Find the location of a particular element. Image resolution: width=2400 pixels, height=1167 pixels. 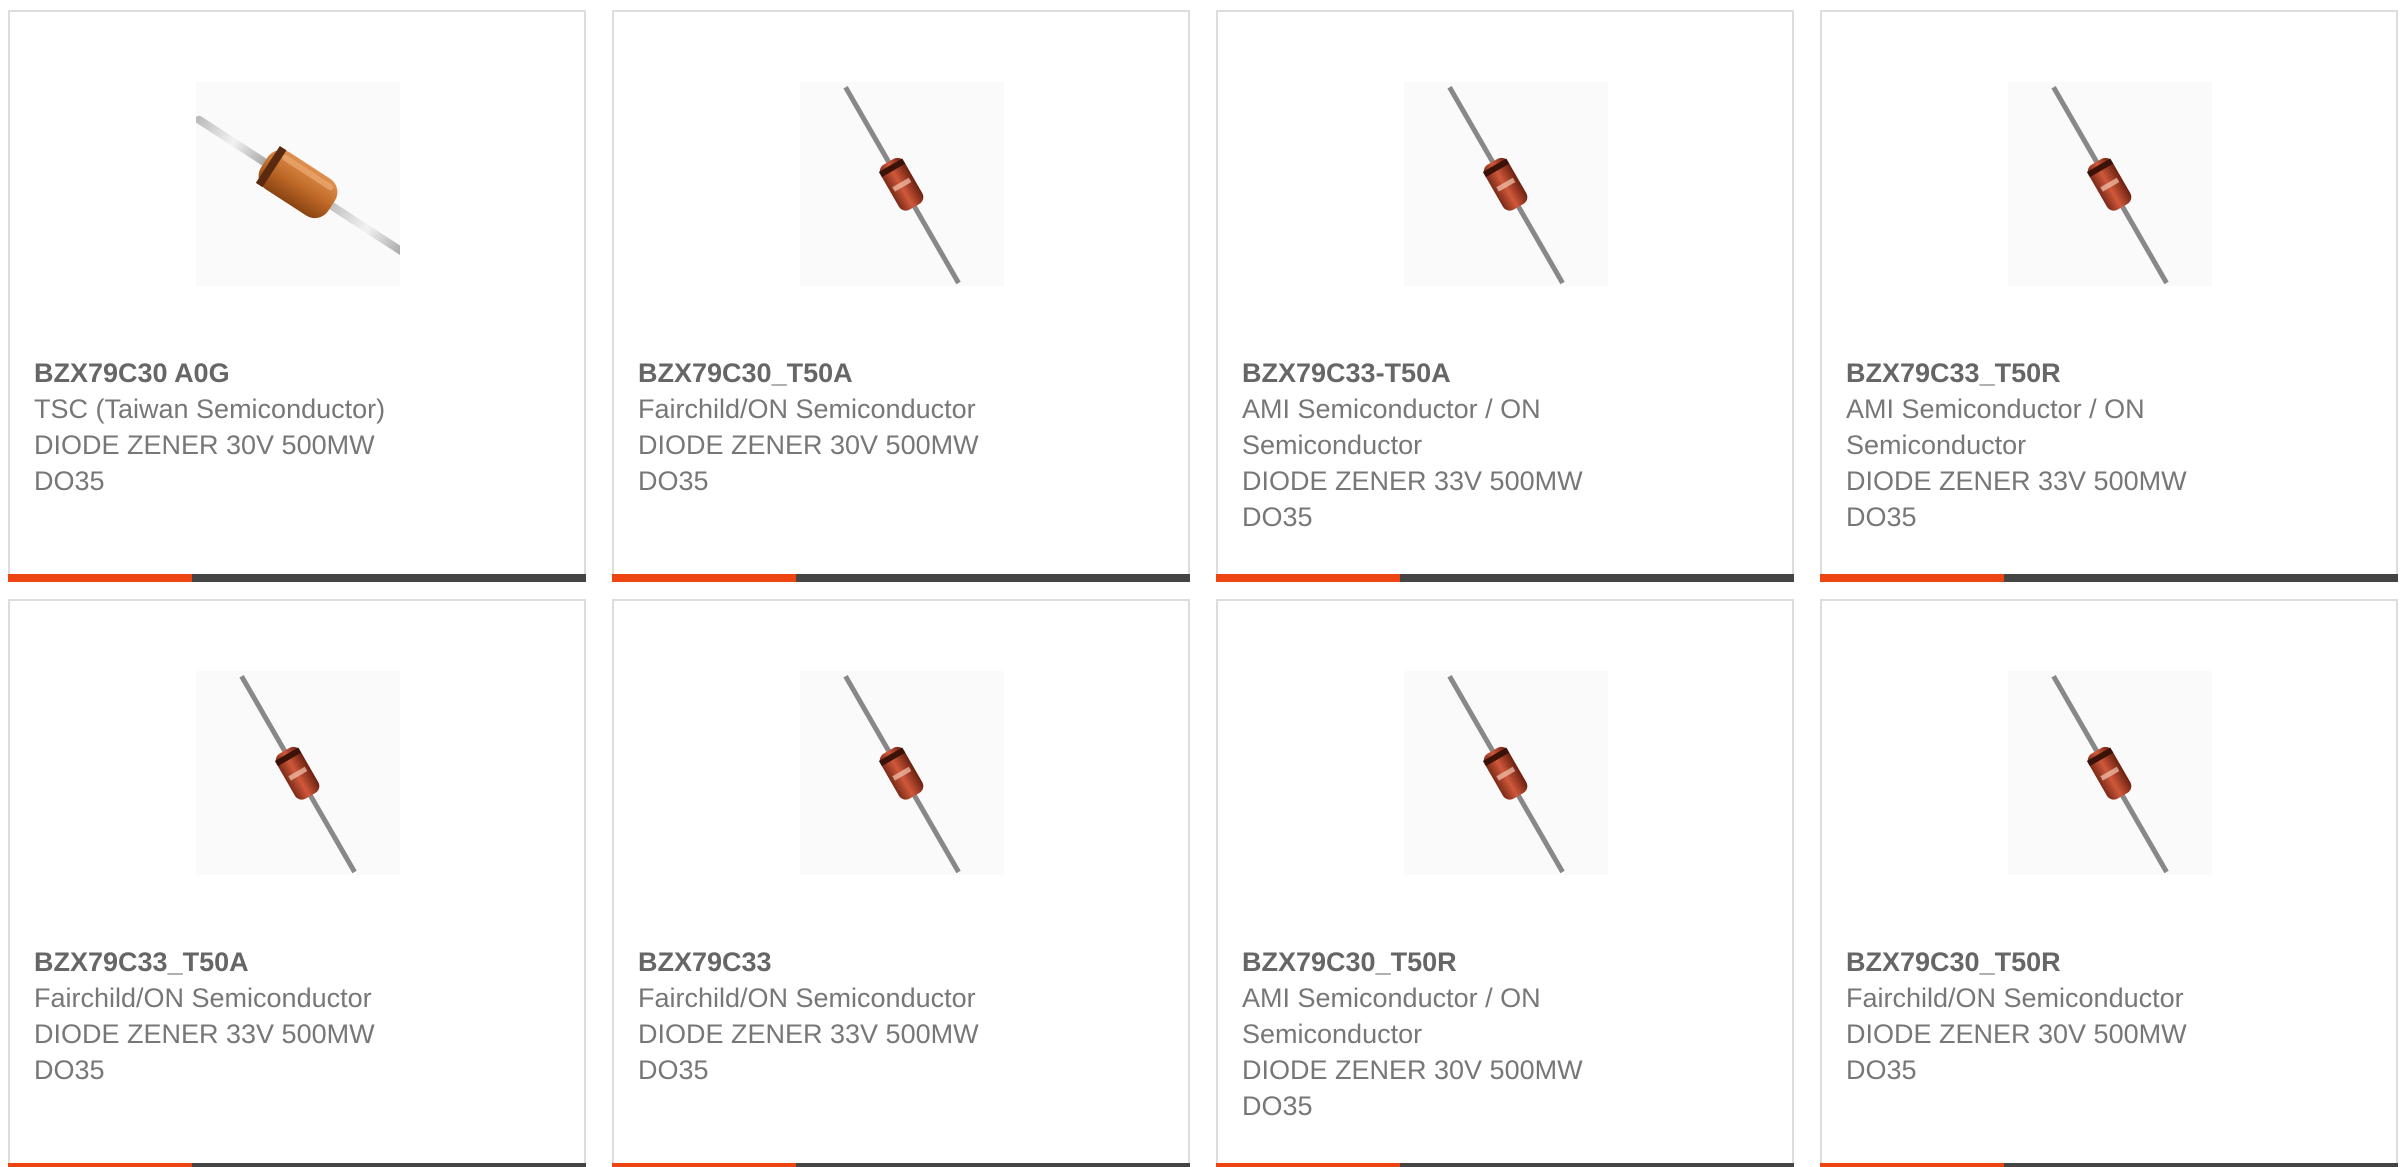

part-number: BZX79C33-T50A is located at coordinates (1457, 373).